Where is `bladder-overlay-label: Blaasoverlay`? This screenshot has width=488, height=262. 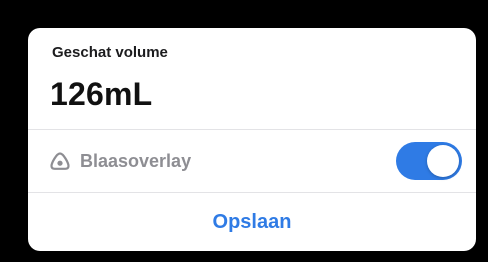 bladder-overlay-label: Blaasoverlay is located at coordinates (136, 161).